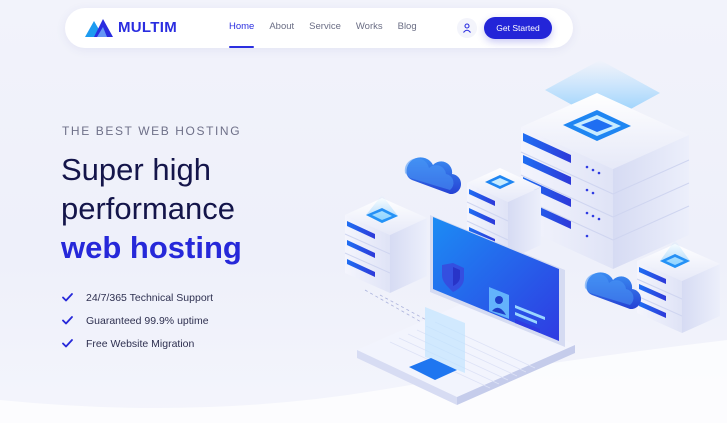 This screenshot has height=423, width=727. Describe the element at coordinates (385, 244) in the screenshot. I see `server-stack-left` at that location.